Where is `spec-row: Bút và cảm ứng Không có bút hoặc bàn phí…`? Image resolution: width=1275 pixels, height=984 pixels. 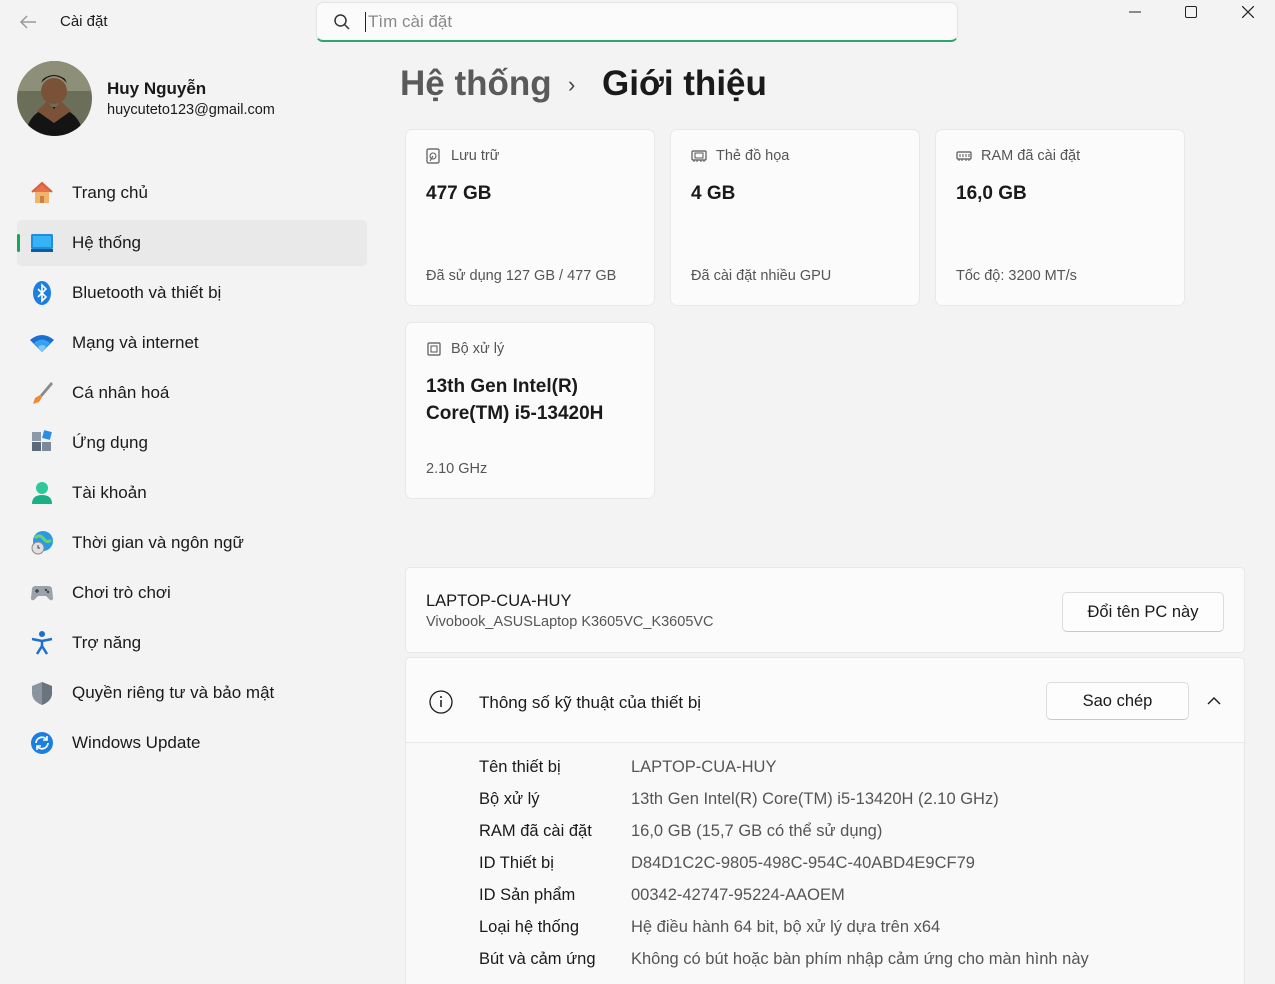
spec-row: Bút và cảm ứng Không có bút hoặc bàn phí… is located at coordinates (784, 959).